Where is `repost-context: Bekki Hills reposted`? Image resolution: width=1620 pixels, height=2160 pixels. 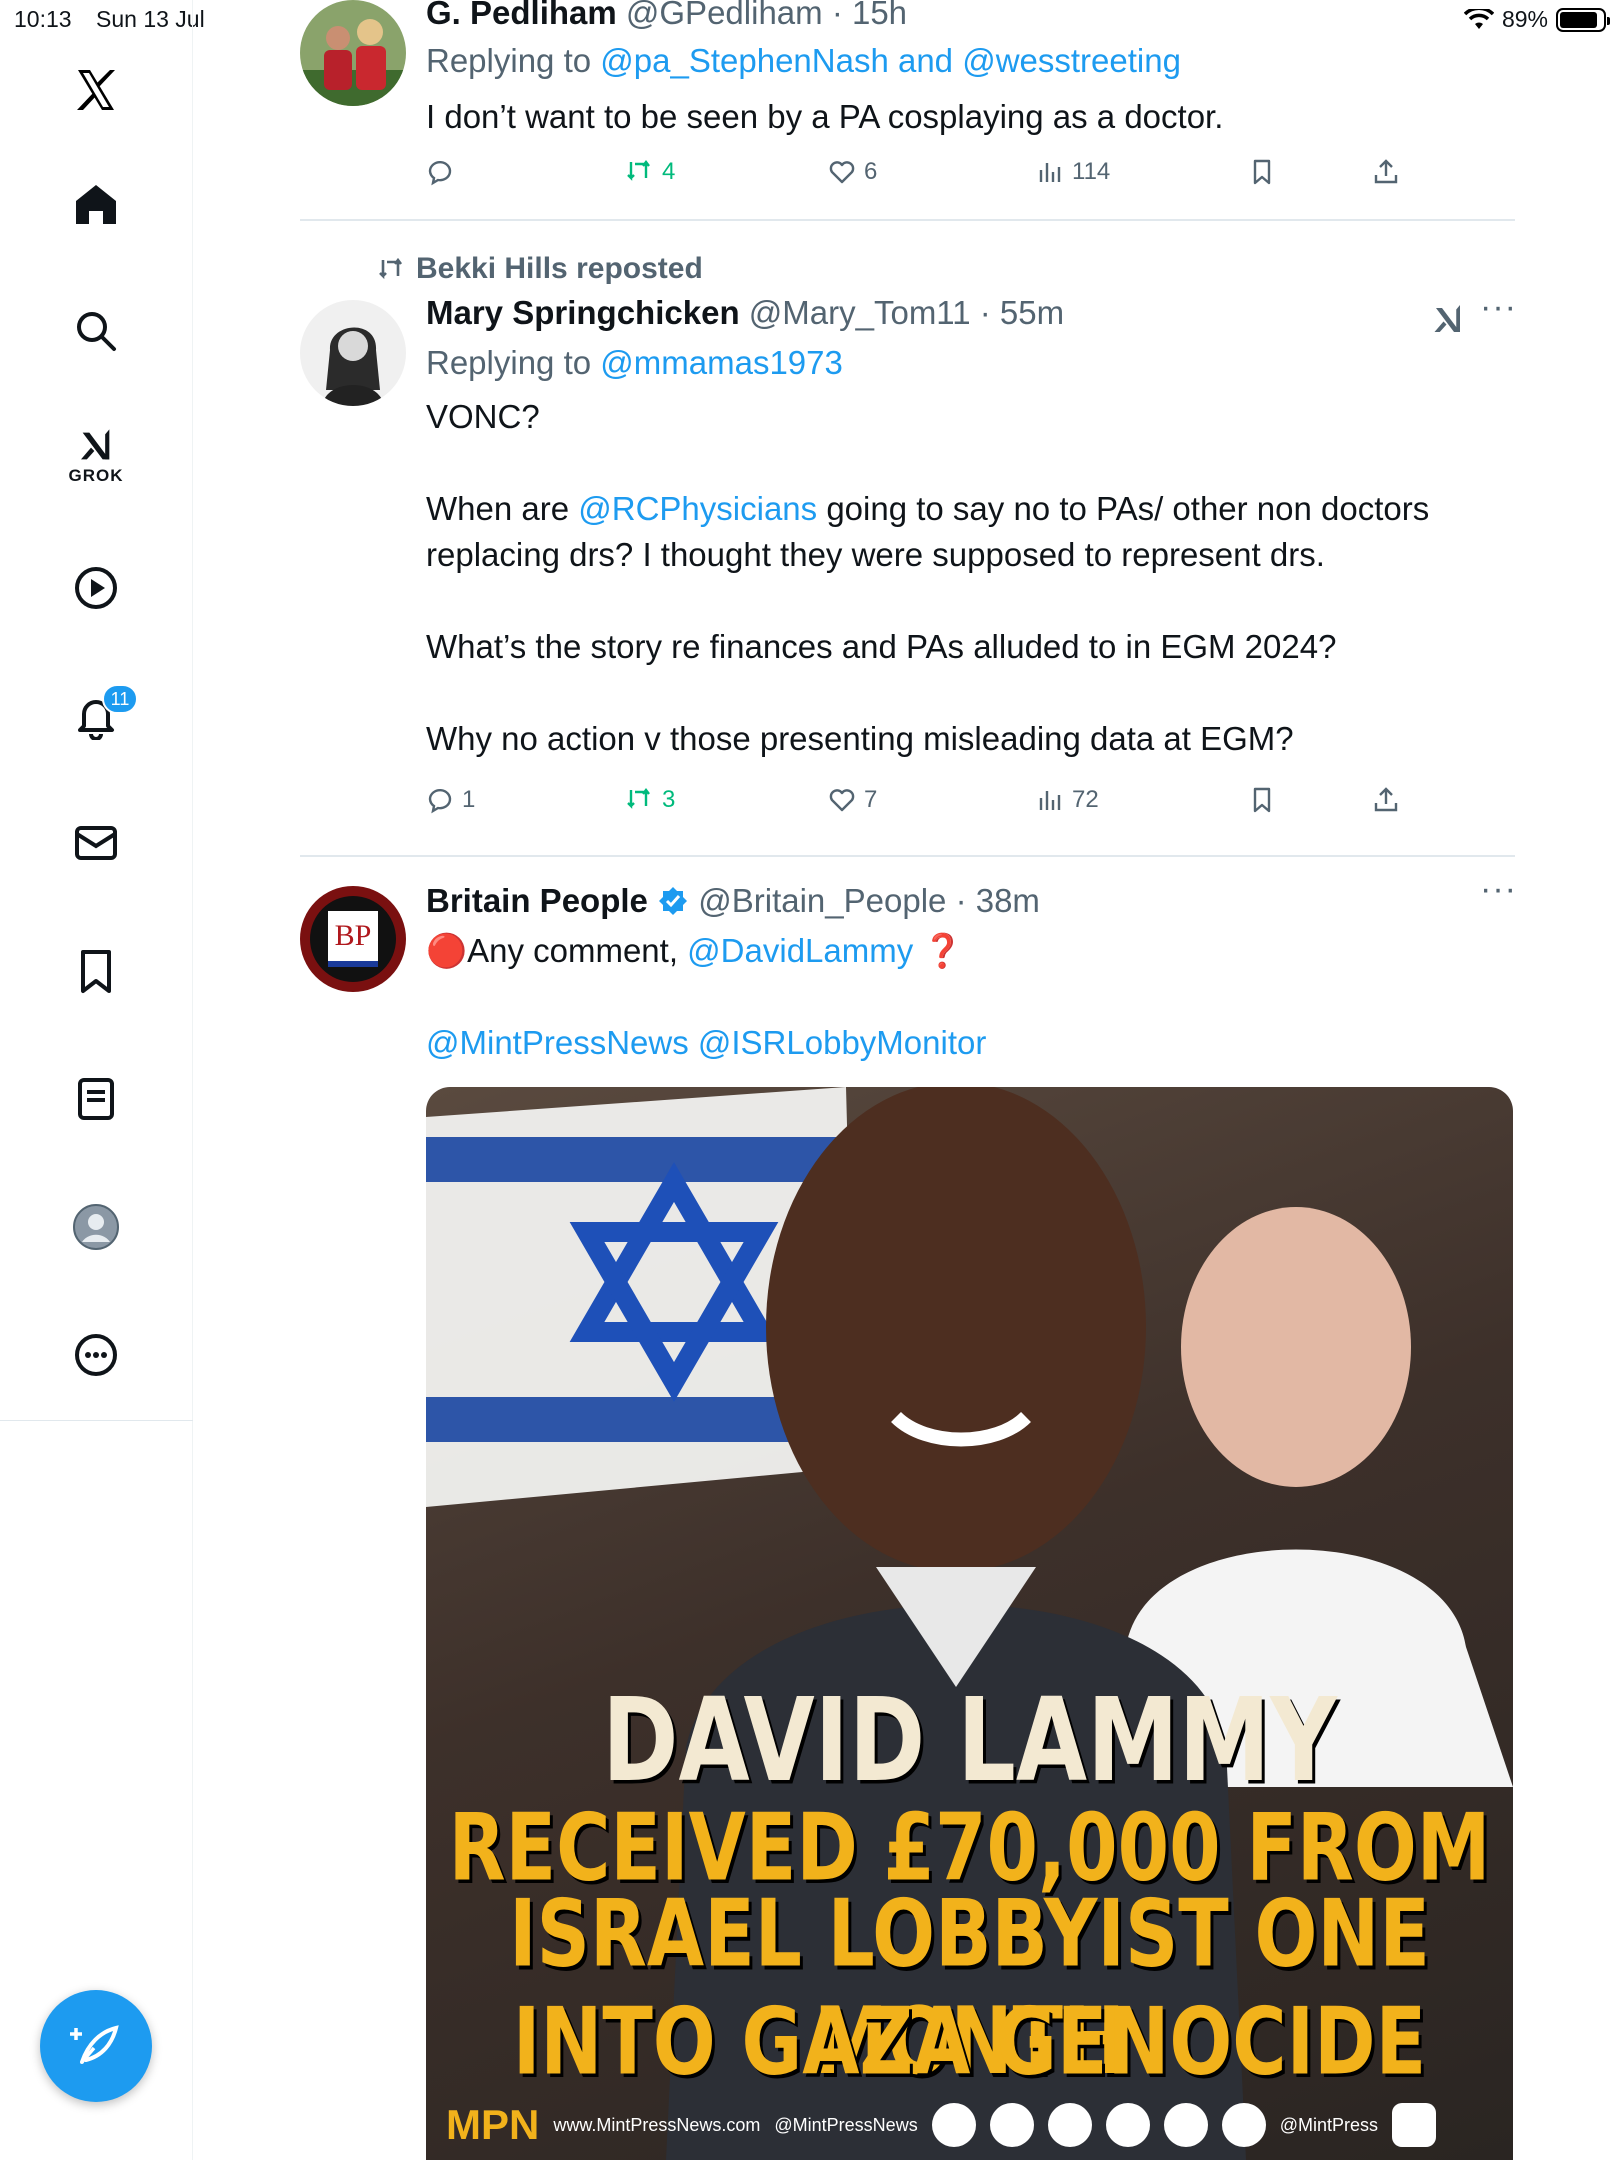
repost-context: Bekki Hills reposted is located at coordinates (539, 269).